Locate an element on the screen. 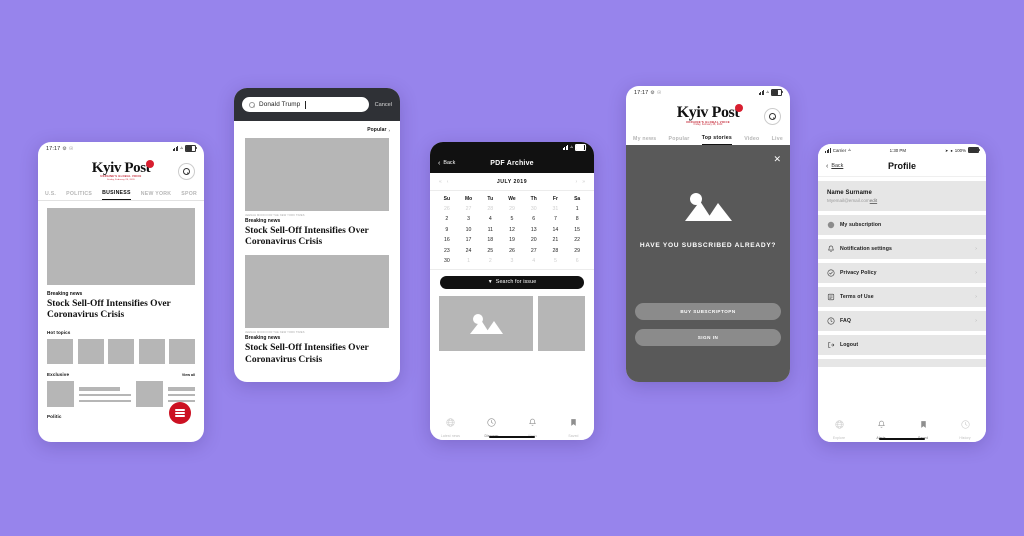 The image size is (1024, 536). next-year-button: » is located at coordinates (583, 182).